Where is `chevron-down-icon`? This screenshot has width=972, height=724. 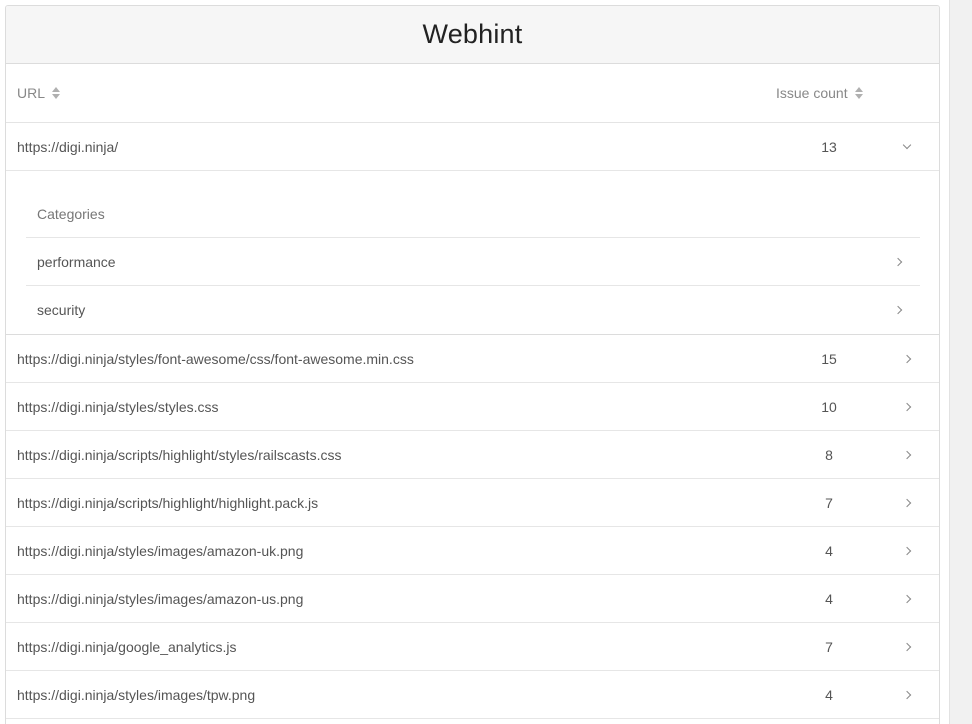 chevron-down-icon is located at coordinates (907, 144).